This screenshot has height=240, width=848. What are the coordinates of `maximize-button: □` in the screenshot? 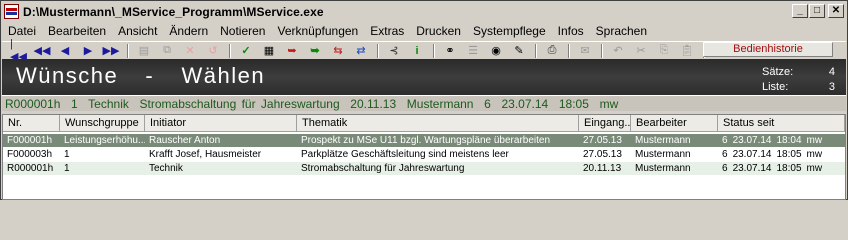 It's located at (817, 11).